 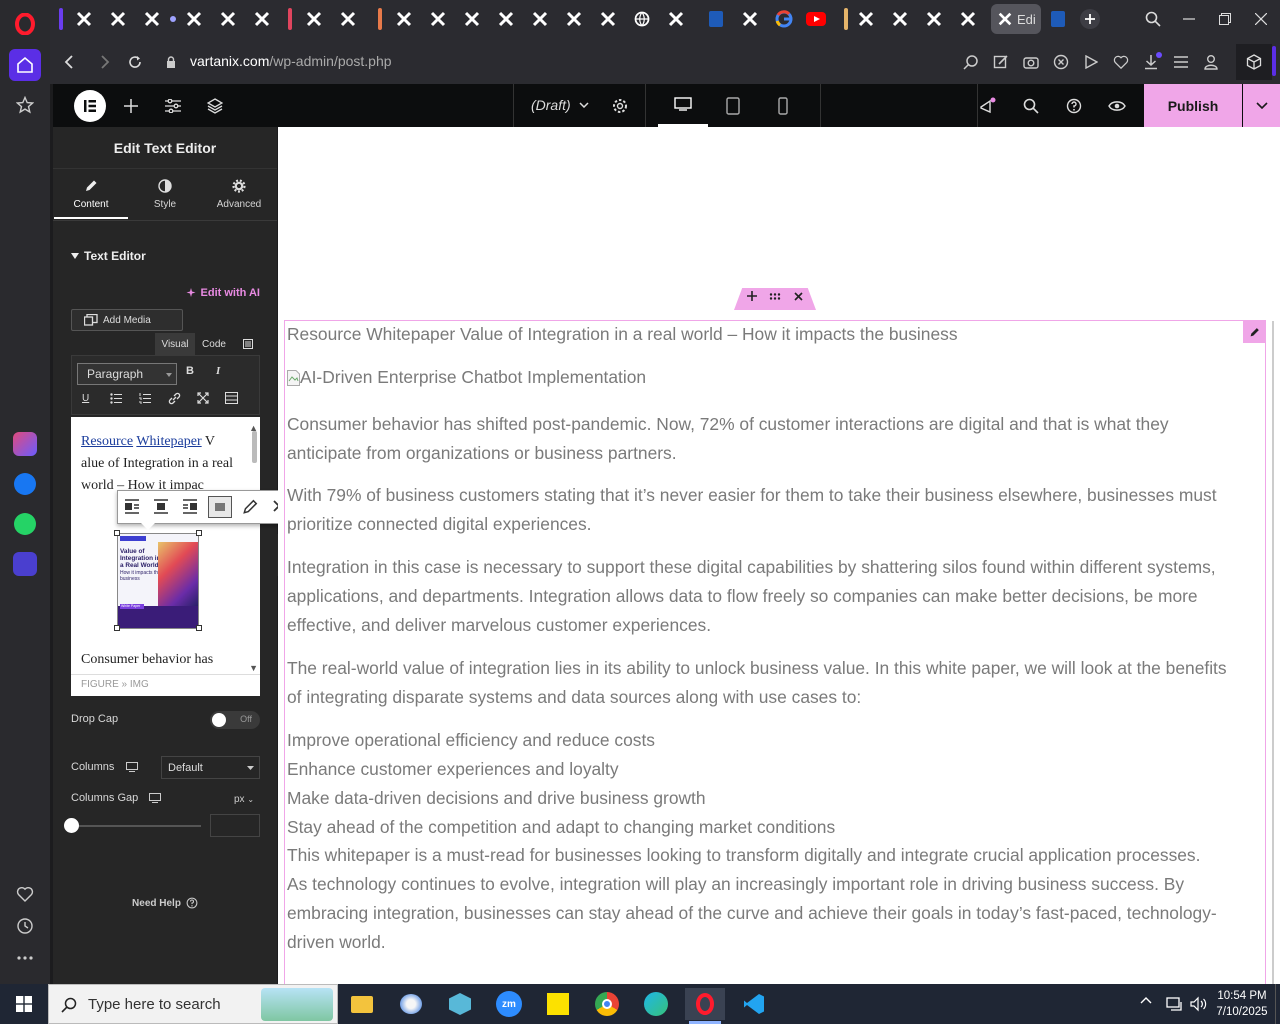 What do you see at coordinates (1174, 1004) in the screenshot?
I see `network-icon` at bounding box center [1174, 1004].